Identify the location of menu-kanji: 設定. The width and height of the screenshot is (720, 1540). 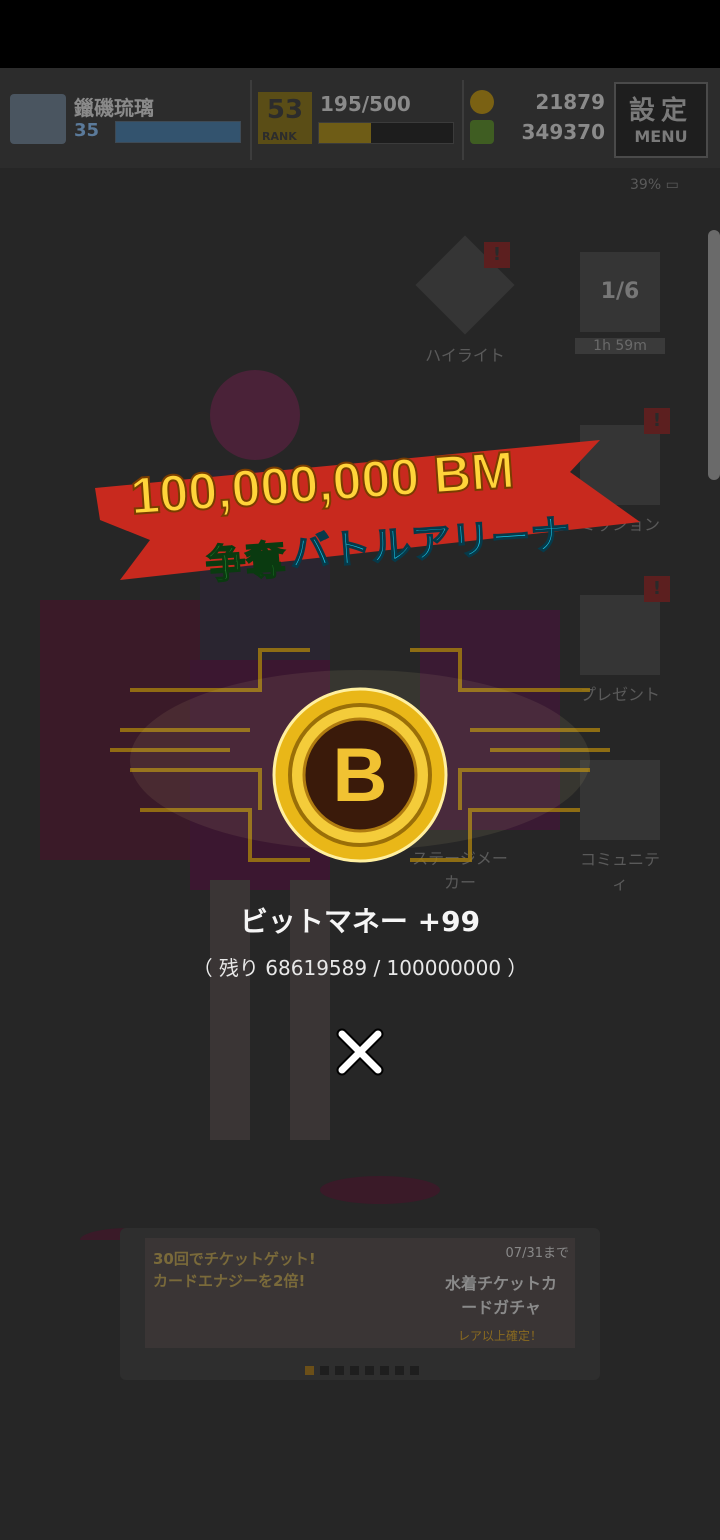
(660, 111).